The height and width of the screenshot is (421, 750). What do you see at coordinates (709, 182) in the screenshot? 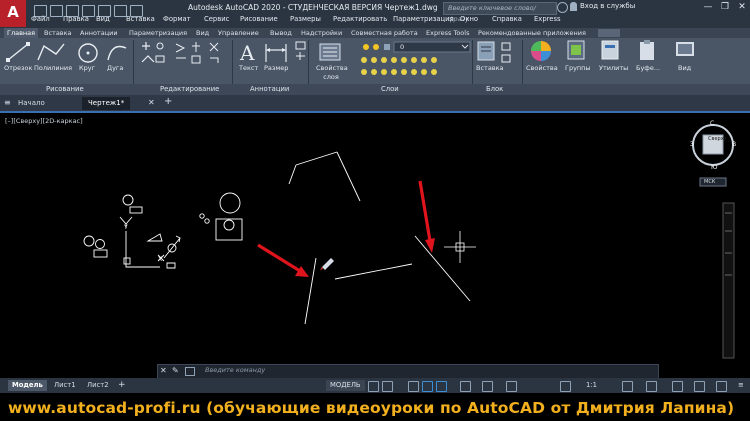
I see `wcs-label: МСК` at bounding box center [709, 182].